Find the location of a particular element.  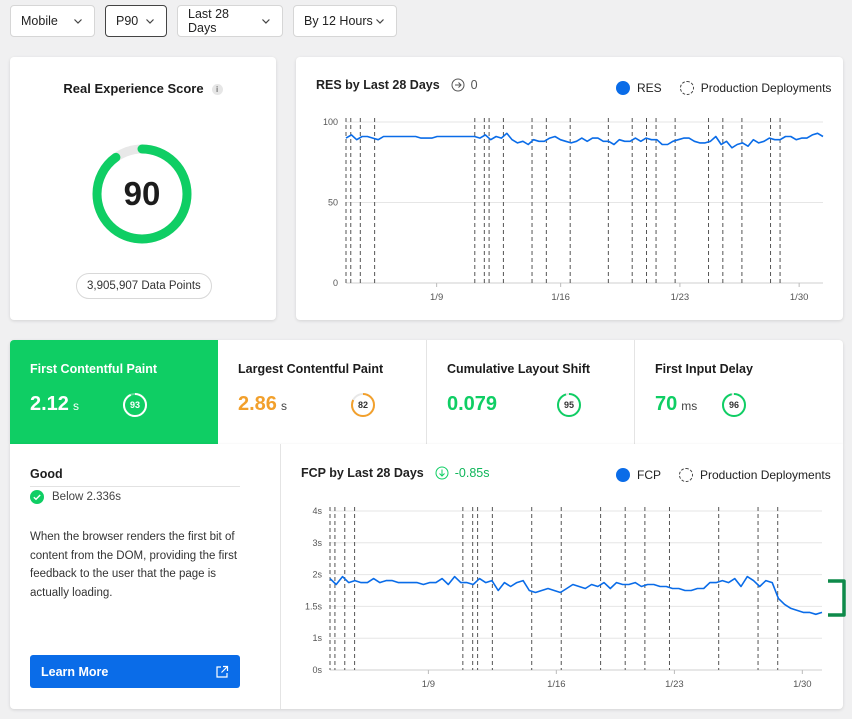

metric-score: 95 is located at coordinates (568, 405).